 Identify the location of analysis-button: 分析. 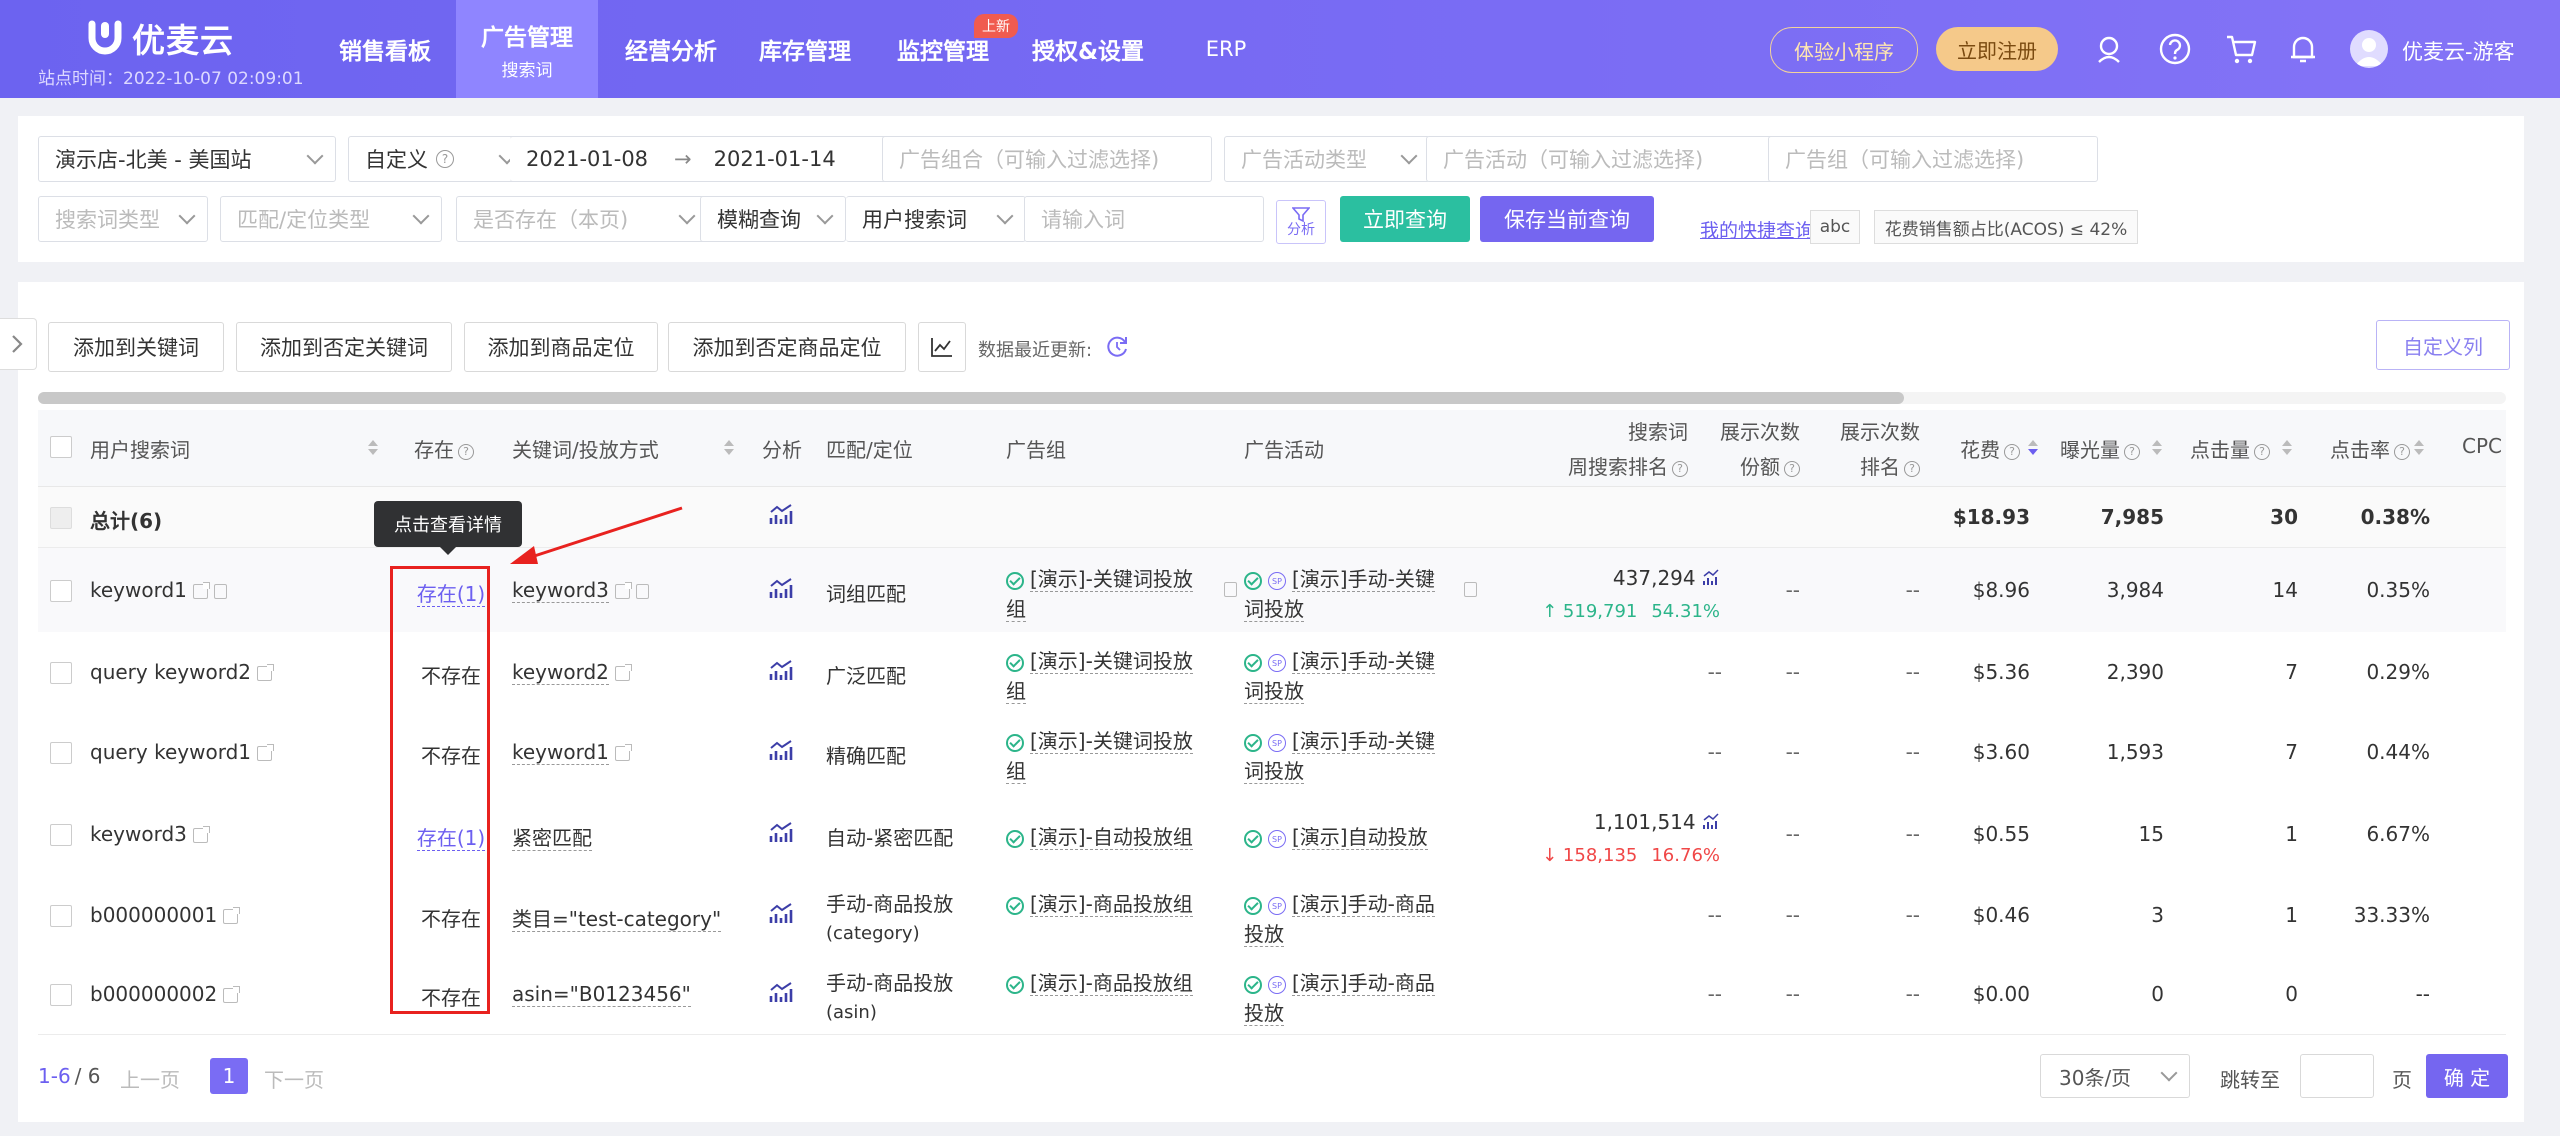
(1301, 222).